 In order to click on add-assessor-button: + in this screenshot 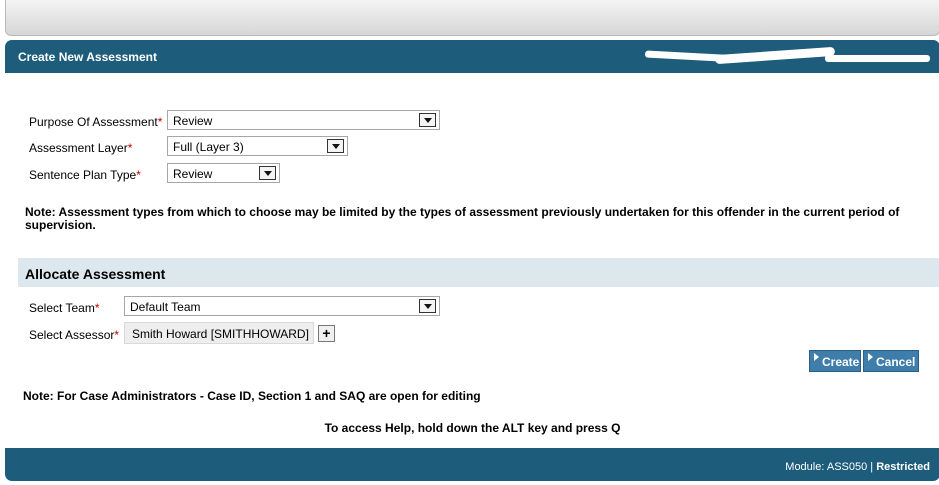, I will do `click(326, 333)`.